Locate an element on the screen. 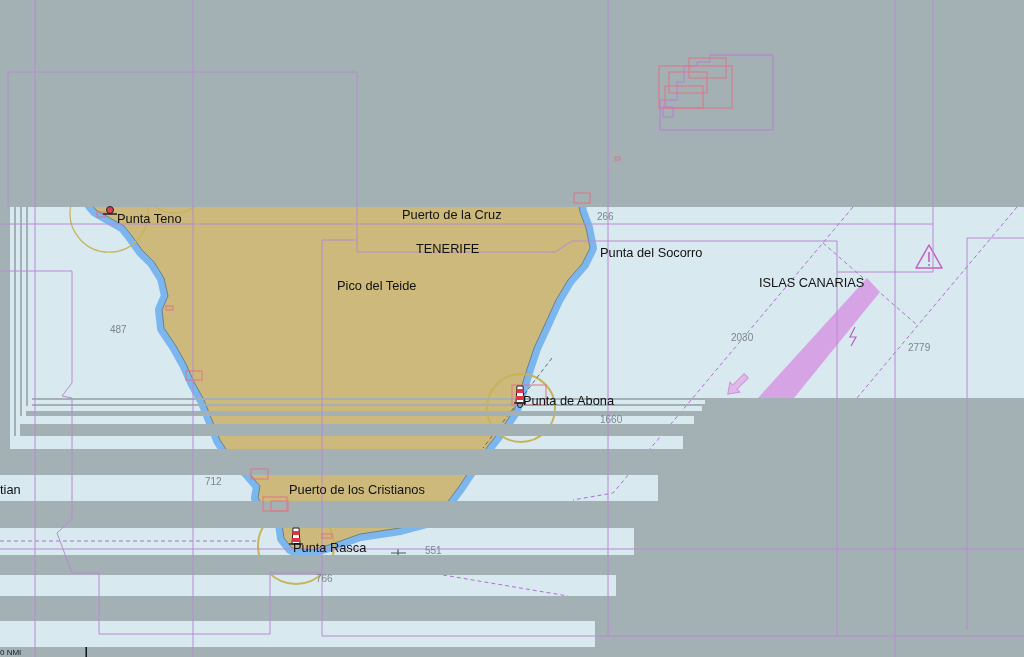 The image size is (1024, 657). scale-label: 0 NMI is located at coordinates (11, 652).